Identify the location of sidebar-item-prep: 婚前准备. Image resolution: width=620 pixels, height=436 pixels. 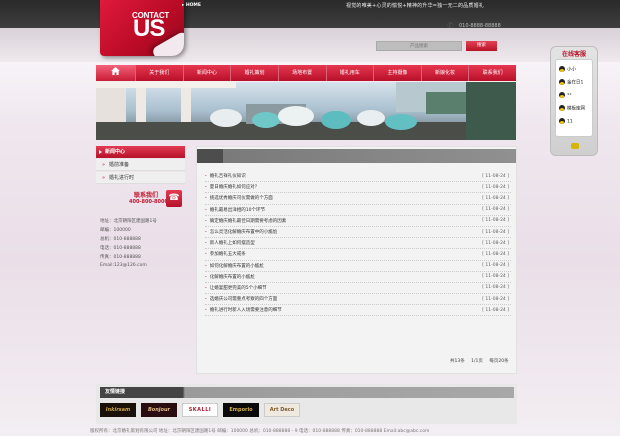
(140, 165).